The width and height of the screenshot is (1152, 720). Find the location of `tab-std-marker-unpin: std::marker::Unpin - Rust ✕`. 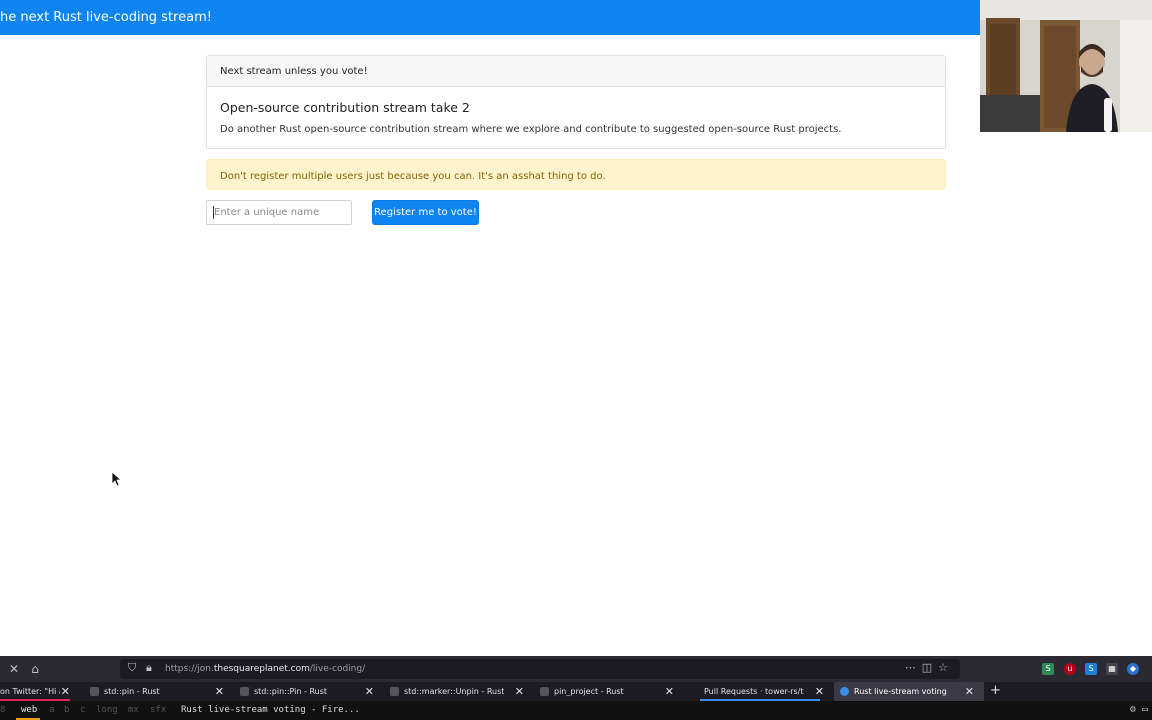

tab-std-marker-unpin: std::marker::Unpin - Rust ✕ is located at coordinates (459, 691).